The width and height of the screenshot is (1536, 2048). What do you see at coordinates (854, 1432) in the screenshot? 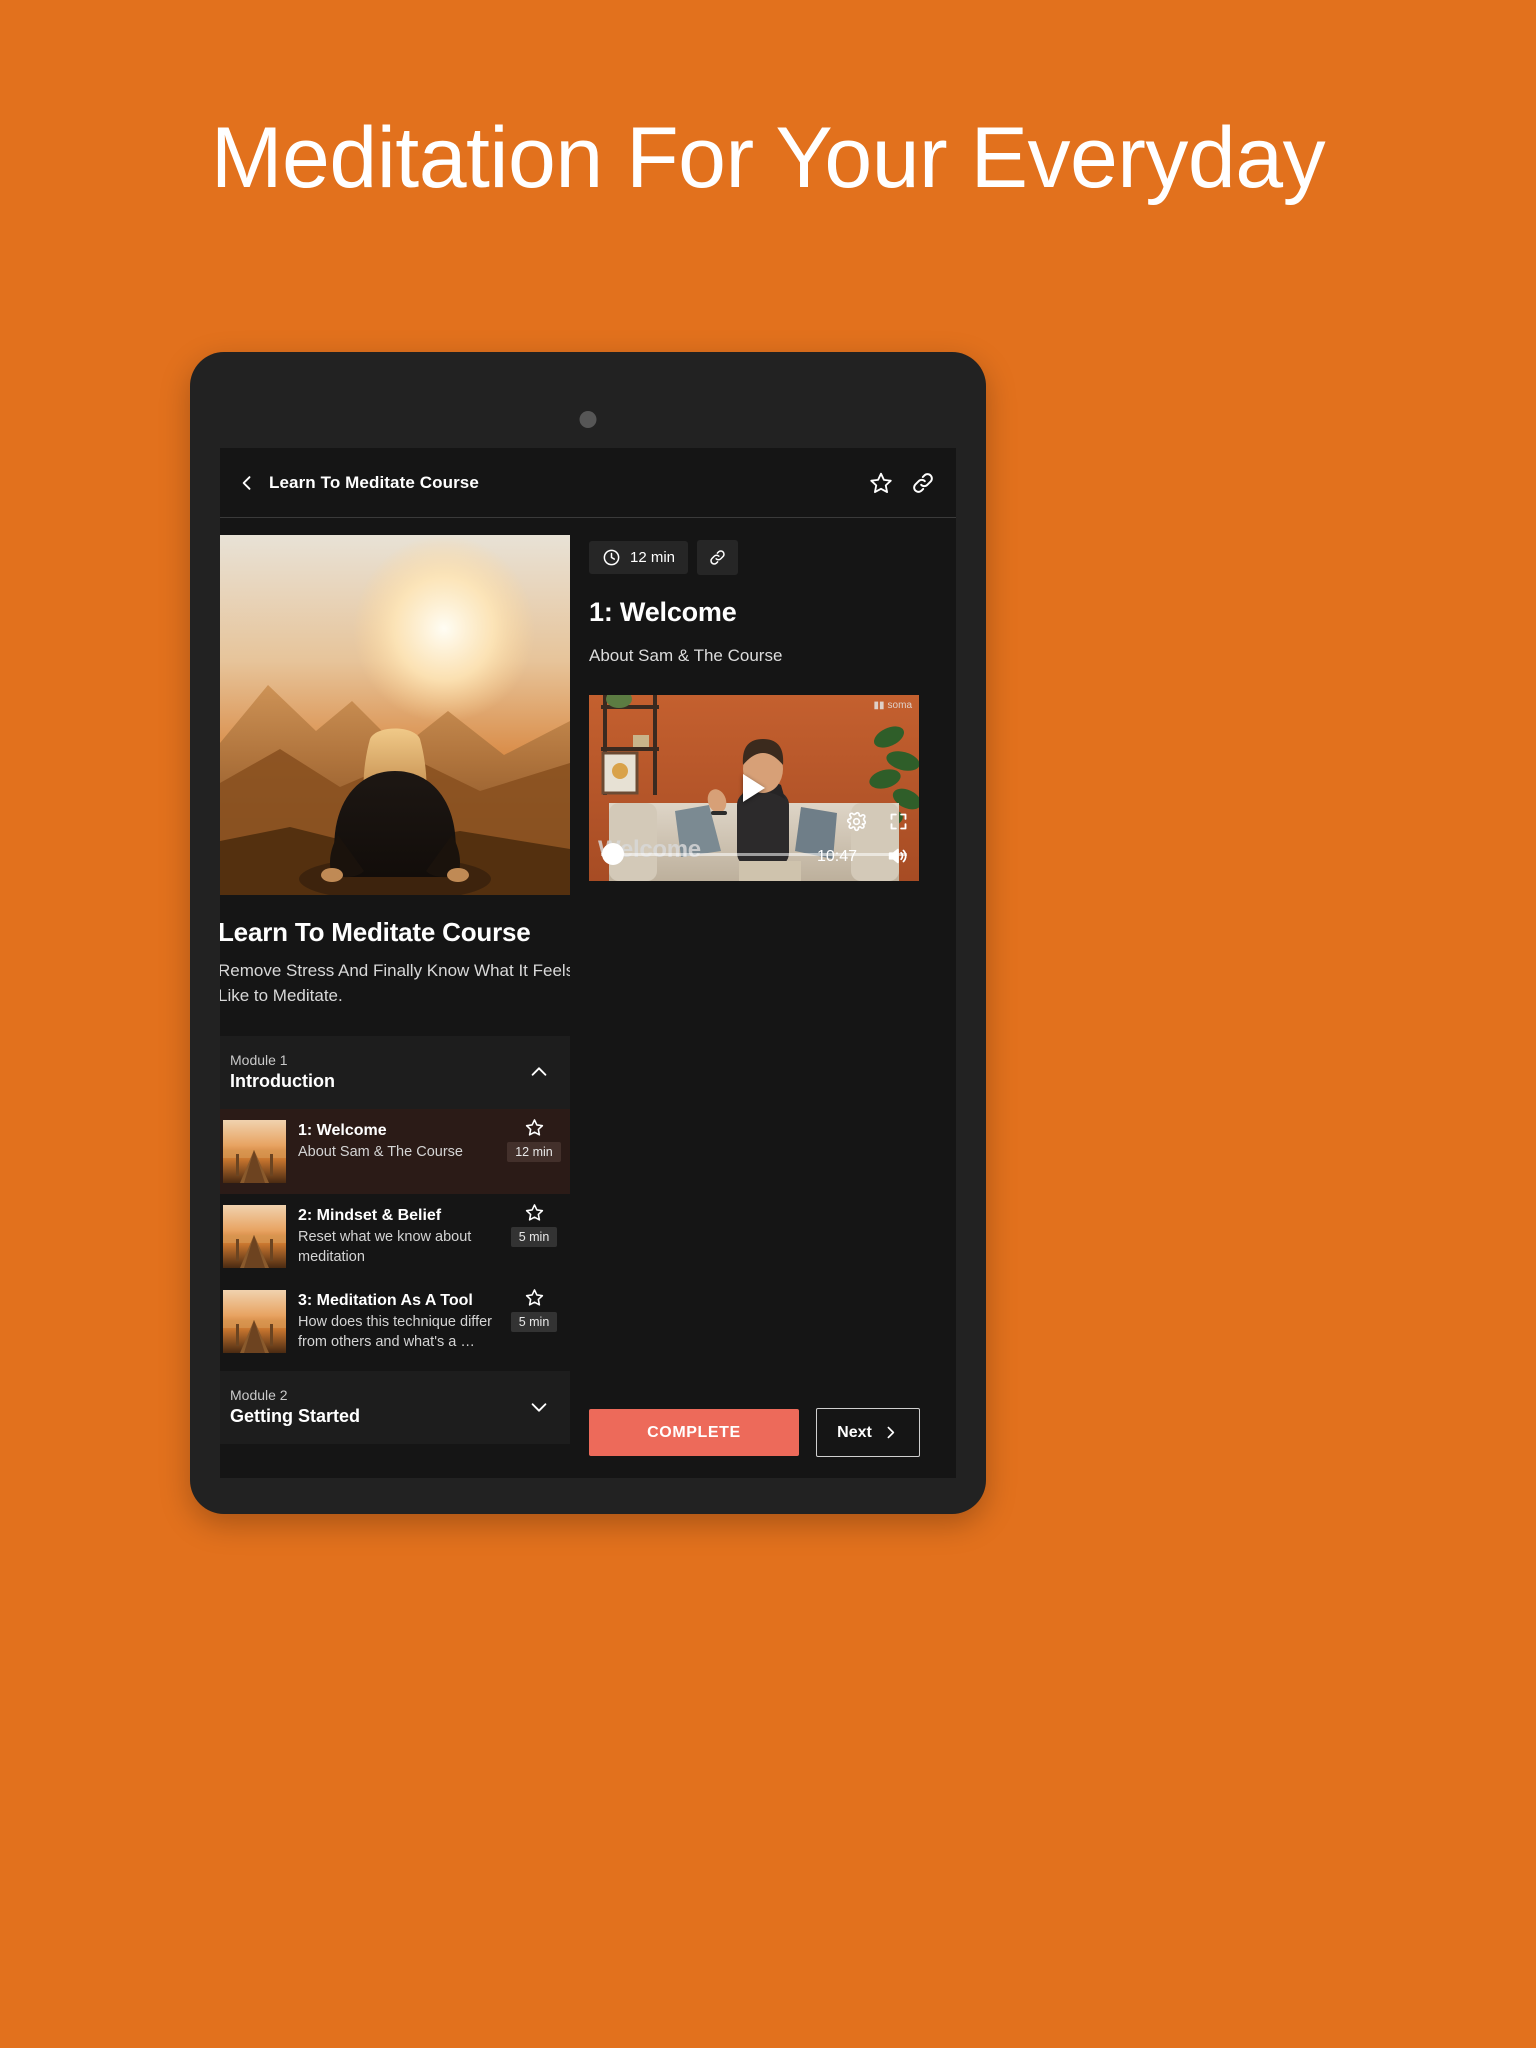
I see `next-label: Next` at bounding box center [854, 1432].